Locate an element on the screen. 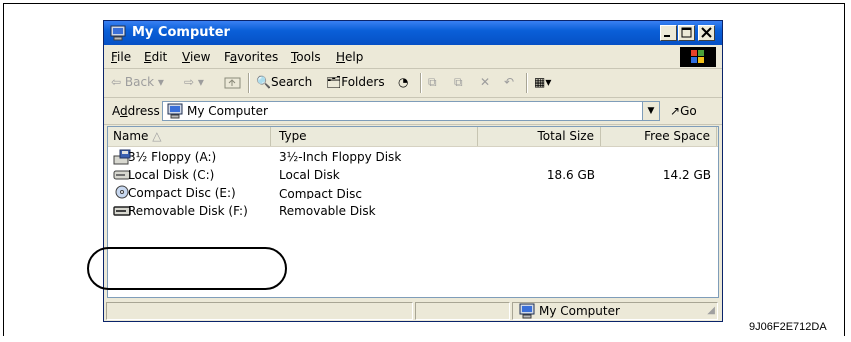 The width and height of the screenshot is (851, 342). forward-button: ⇨ ▾ is located at coordinates (194, 82).